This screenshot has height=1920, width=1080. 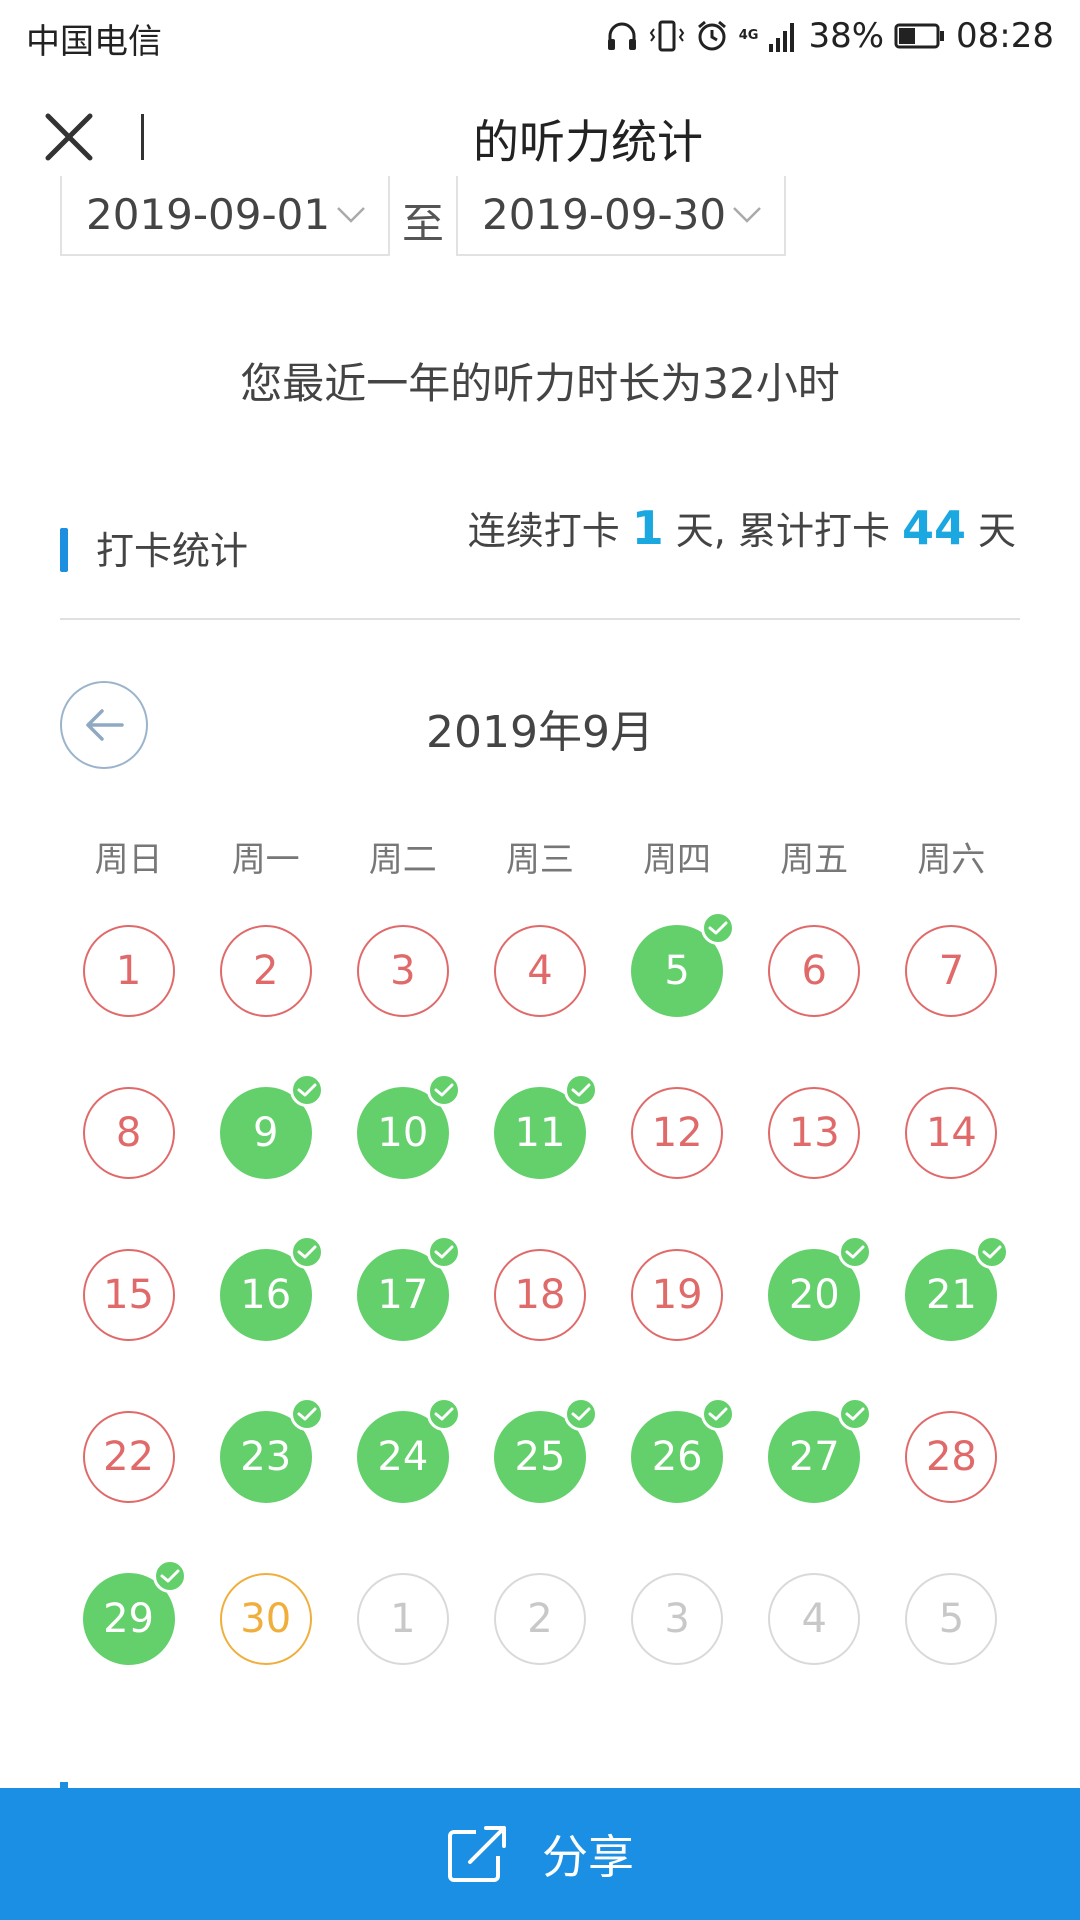 I want to click on calendar-day: 26, so click(x=683, y=1450).